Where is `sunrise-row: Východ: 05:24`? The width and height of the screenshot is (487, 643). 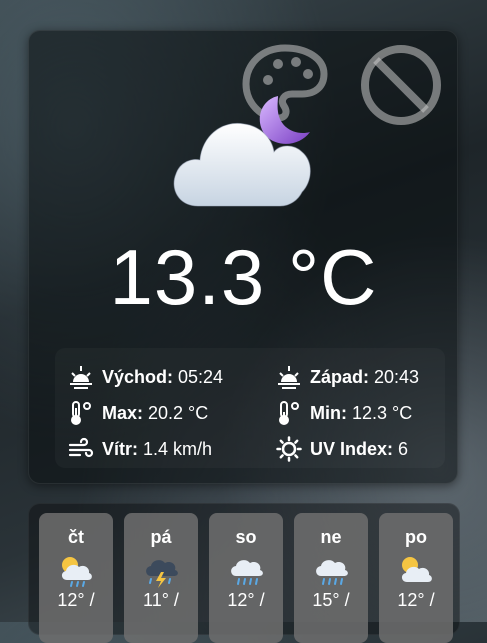 sunrise-row: Východ: 05:24 is located at coordinates (145, 377).